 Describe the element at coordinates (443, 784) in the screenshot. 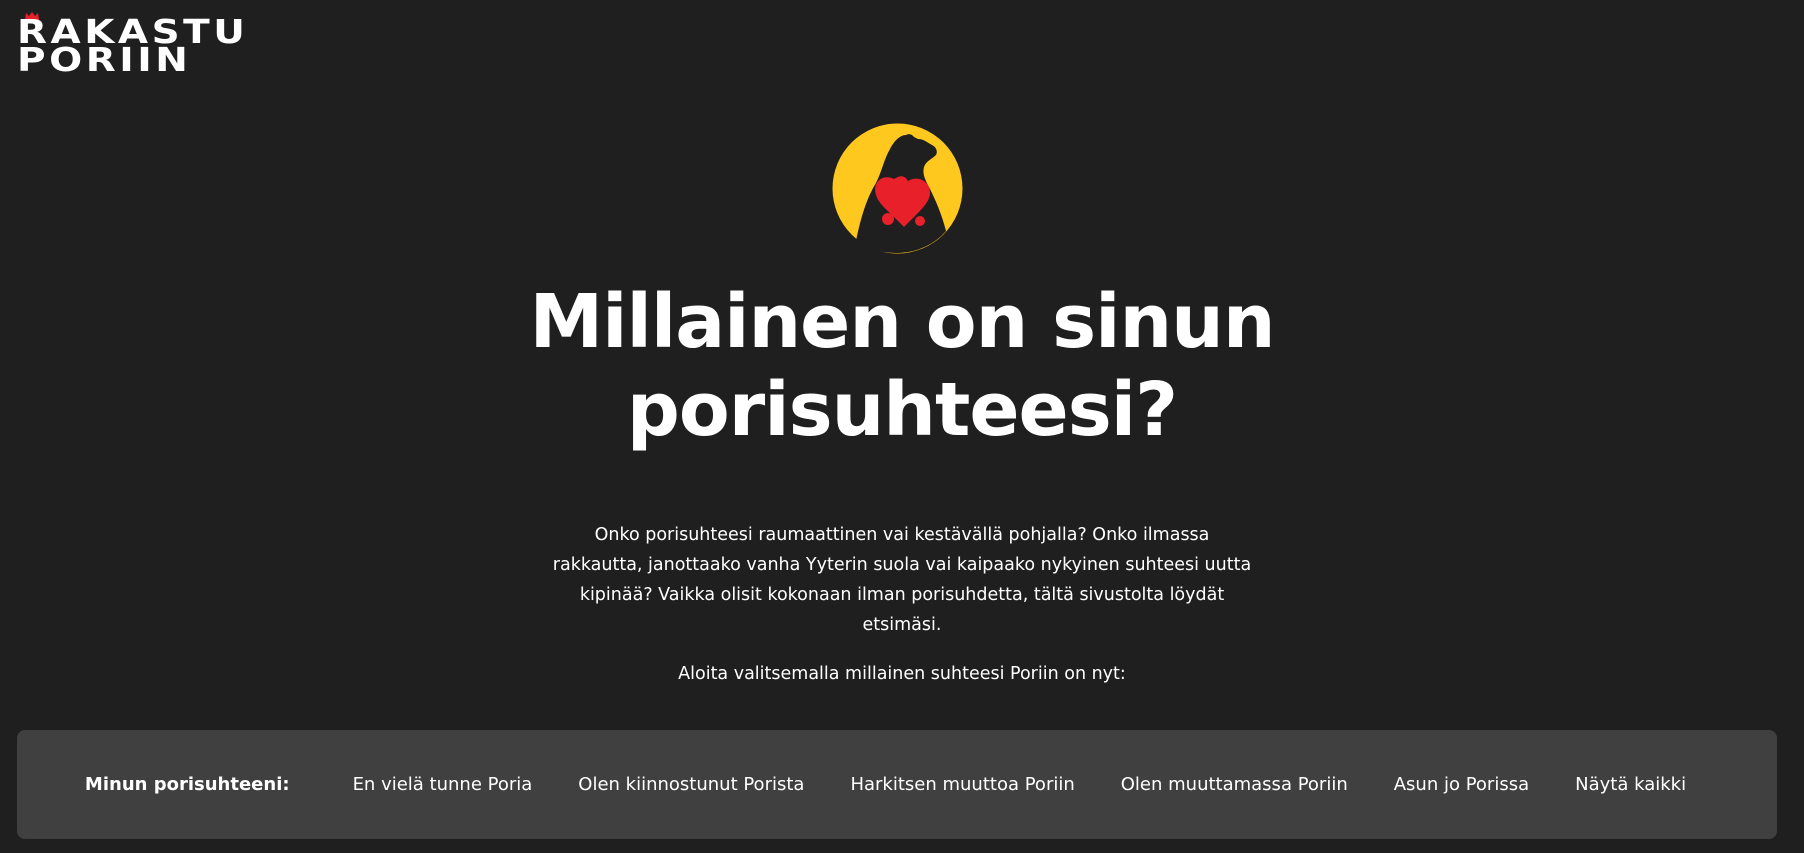

I see `filter-option-dont-know-pori: En vielä tunne Poria` at that location.